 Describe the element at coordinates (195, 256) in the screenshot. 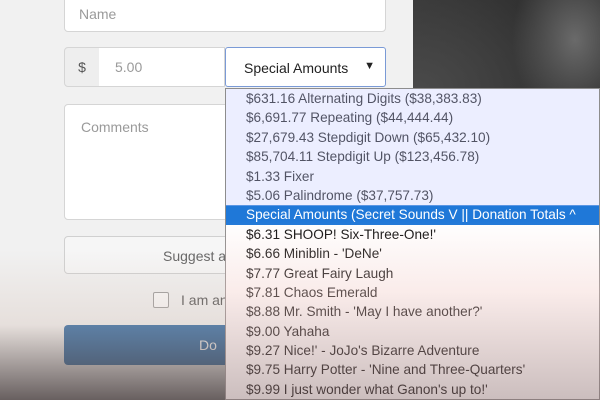

I see `suggest-button-label: Suggest a` at that location.